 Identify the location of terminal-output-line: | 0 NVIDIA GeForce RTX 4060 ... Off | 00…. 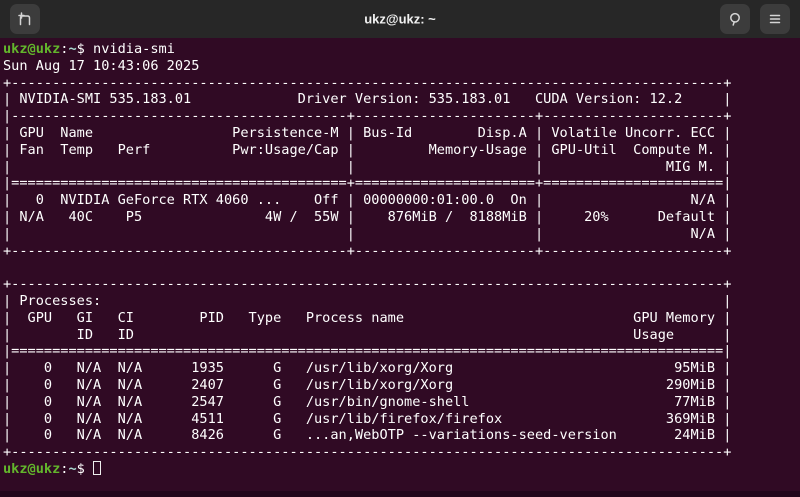
(367, 200).